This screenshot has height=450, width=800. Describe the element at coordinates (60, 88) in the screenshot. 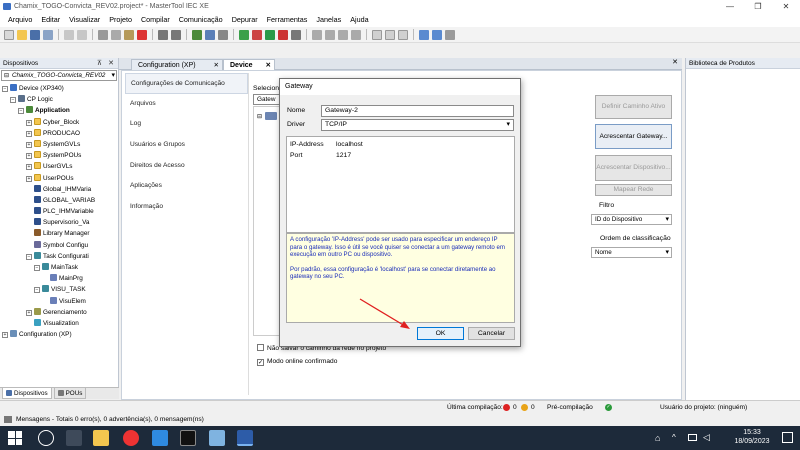

I see `tree-node: − Device (XP340)` at that location.